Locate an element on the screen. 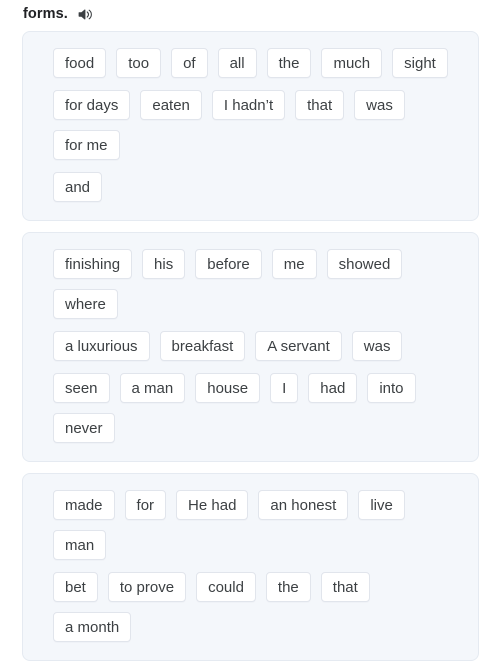 This screenshot has height=661, width=500. word-chip: bet is located at coordinates (75, 587).